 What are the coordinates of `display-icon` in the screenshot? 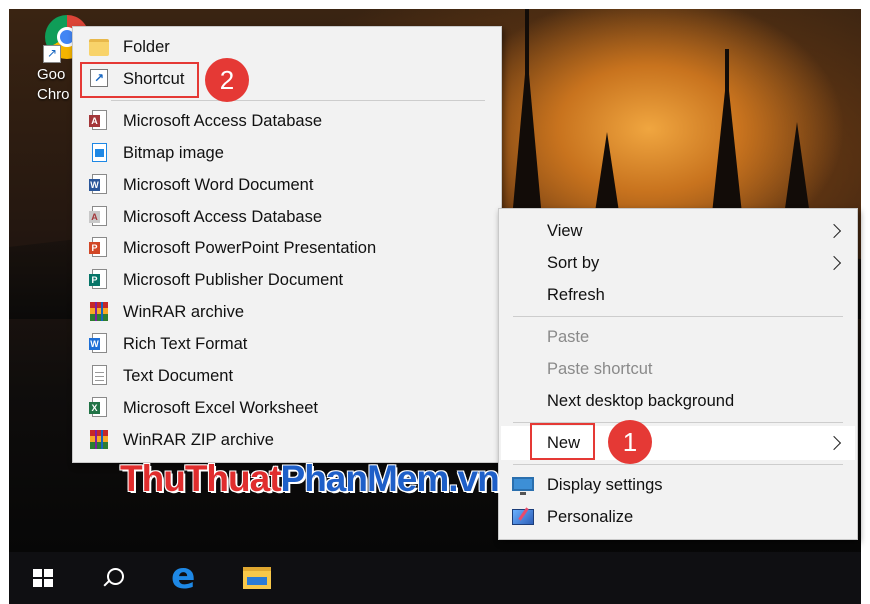 It's located at (523, 485).